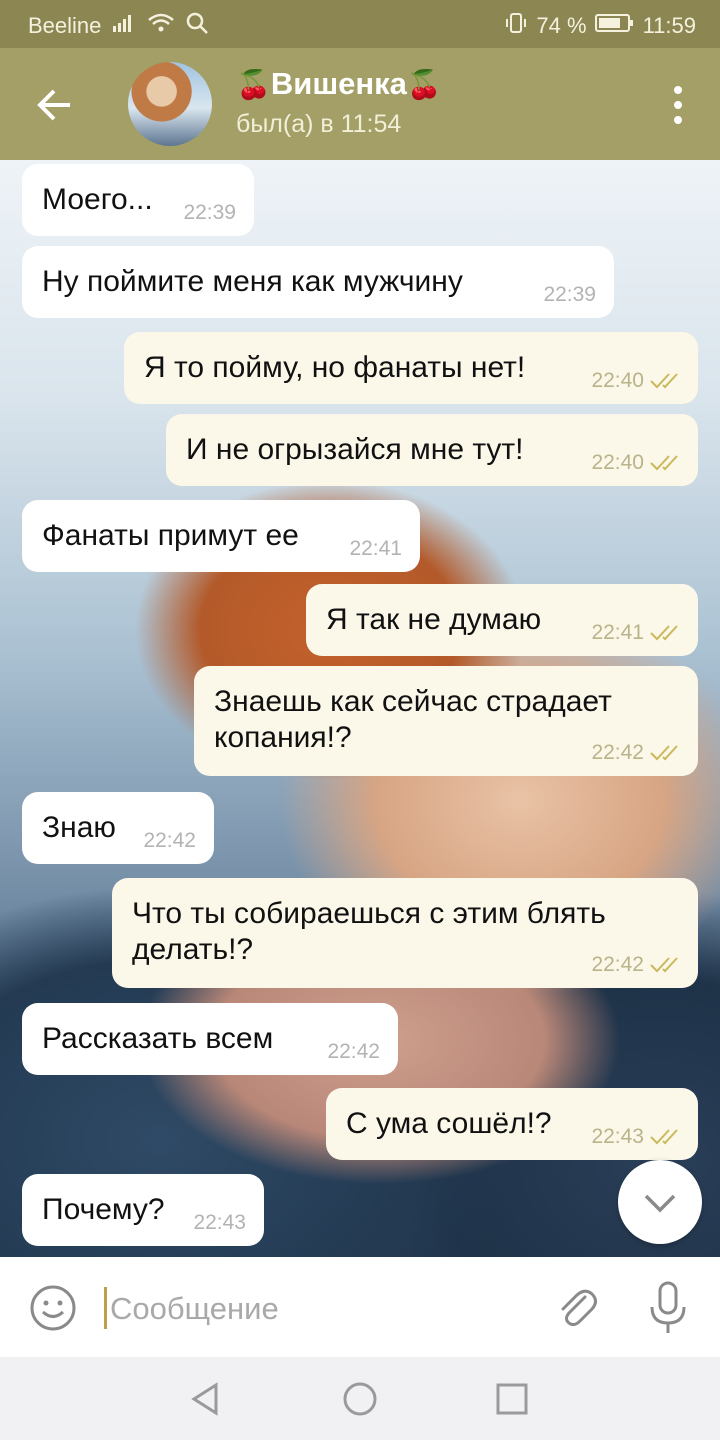  I want to click on message-bubble: Рассказать всем 22:42, so click(210, 1039).